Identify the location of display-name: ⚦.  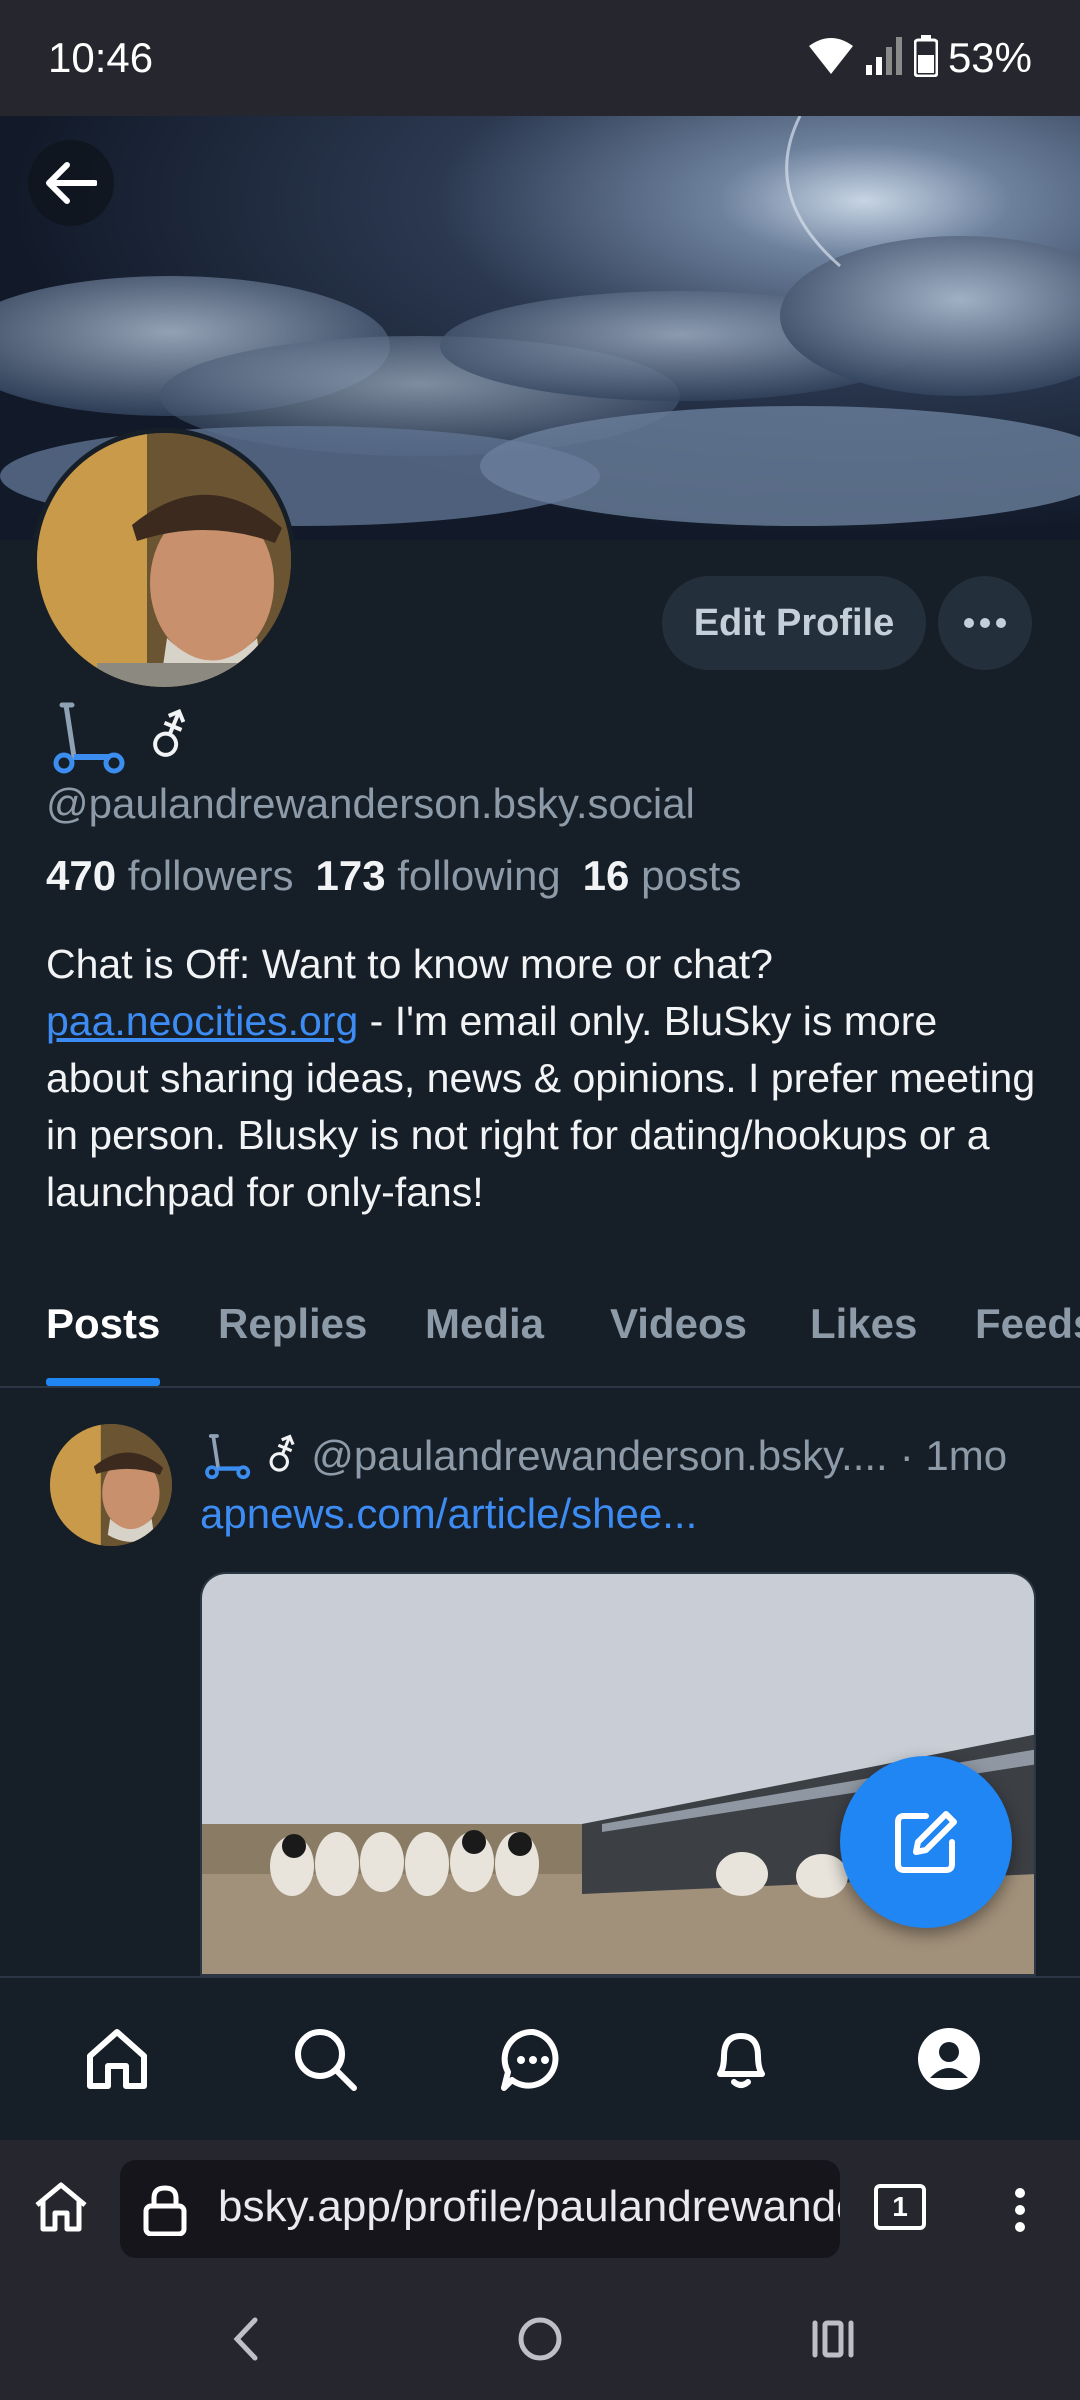
(119, 737).